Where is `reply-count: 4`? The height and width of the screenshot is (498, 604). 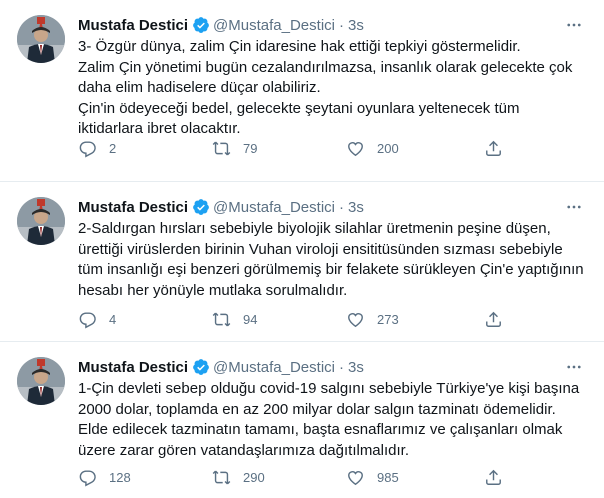
reply-count: 4 is located at coordinates (113, 319).